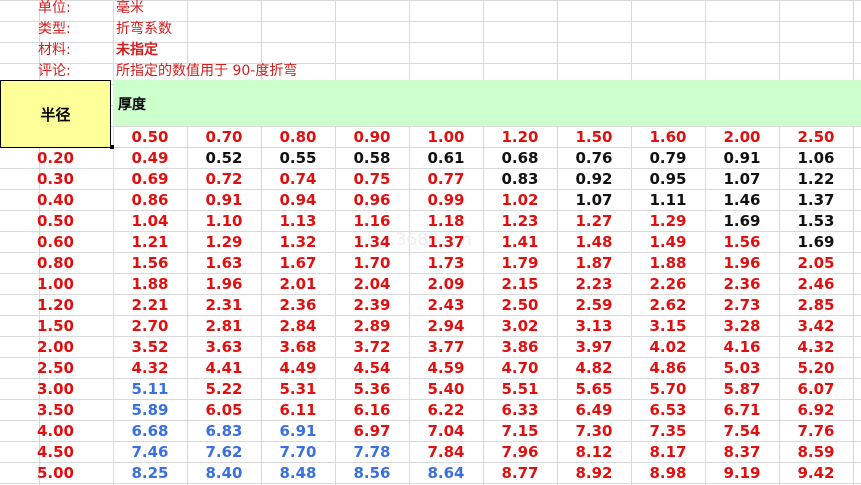 This screenshot has width=861, height=485. What do you see at coordinates (816, 368) in the screenshot?
I see `table-cell: 5.20` at bounding box center [816, 368].